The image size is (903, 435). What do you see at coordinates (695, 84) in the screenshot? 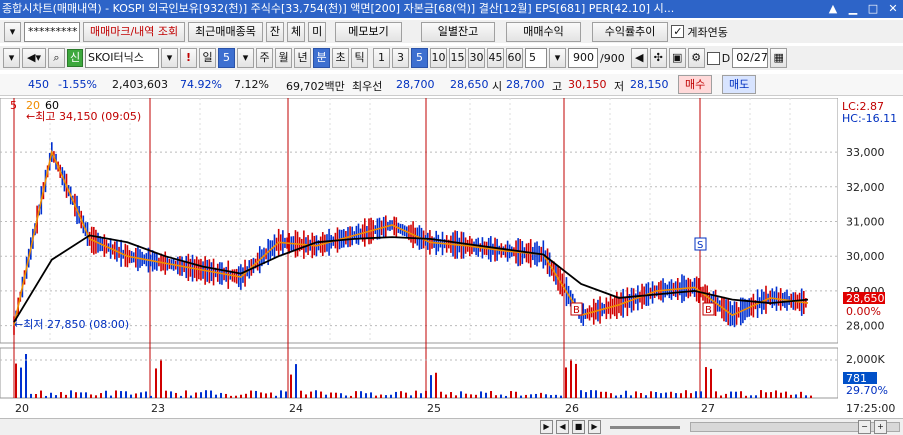
I see `buy-button: 매수` at bounding box center [695, 84].